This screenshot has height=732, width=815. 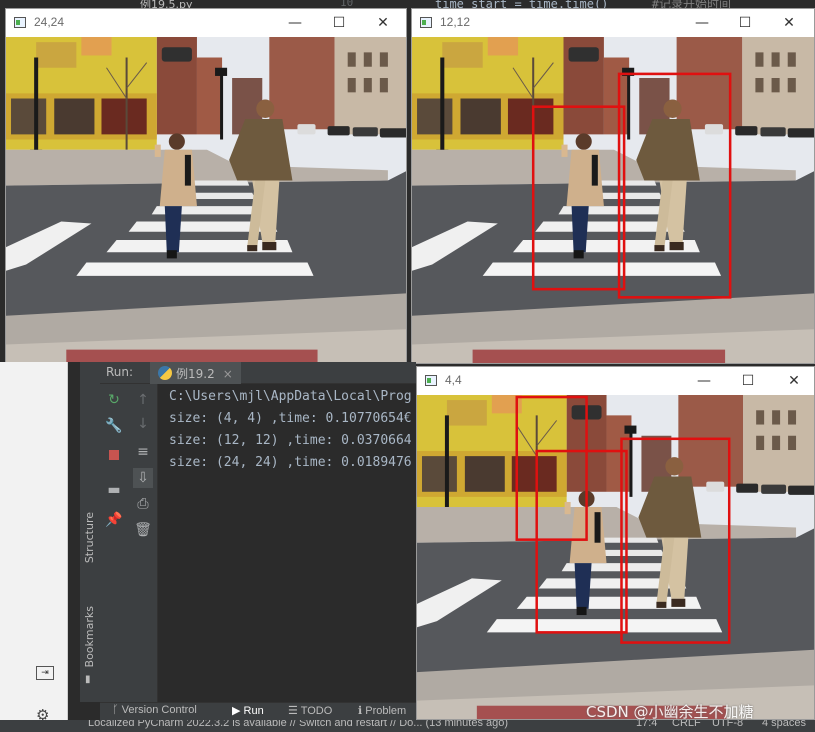 I want to click on tab-version-control: ᚴ Version Control, so click(x=154, y=710).